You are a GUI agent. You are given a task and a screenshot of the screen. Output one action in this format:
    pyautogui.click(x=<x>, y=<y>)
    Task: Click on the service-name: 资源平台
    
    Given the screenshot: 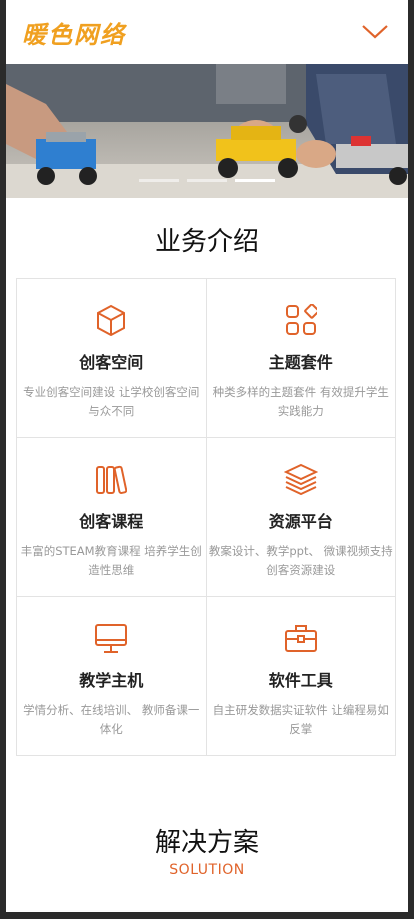 What is the action you would take?
    pyautogui.click(x=300, y=521)
    